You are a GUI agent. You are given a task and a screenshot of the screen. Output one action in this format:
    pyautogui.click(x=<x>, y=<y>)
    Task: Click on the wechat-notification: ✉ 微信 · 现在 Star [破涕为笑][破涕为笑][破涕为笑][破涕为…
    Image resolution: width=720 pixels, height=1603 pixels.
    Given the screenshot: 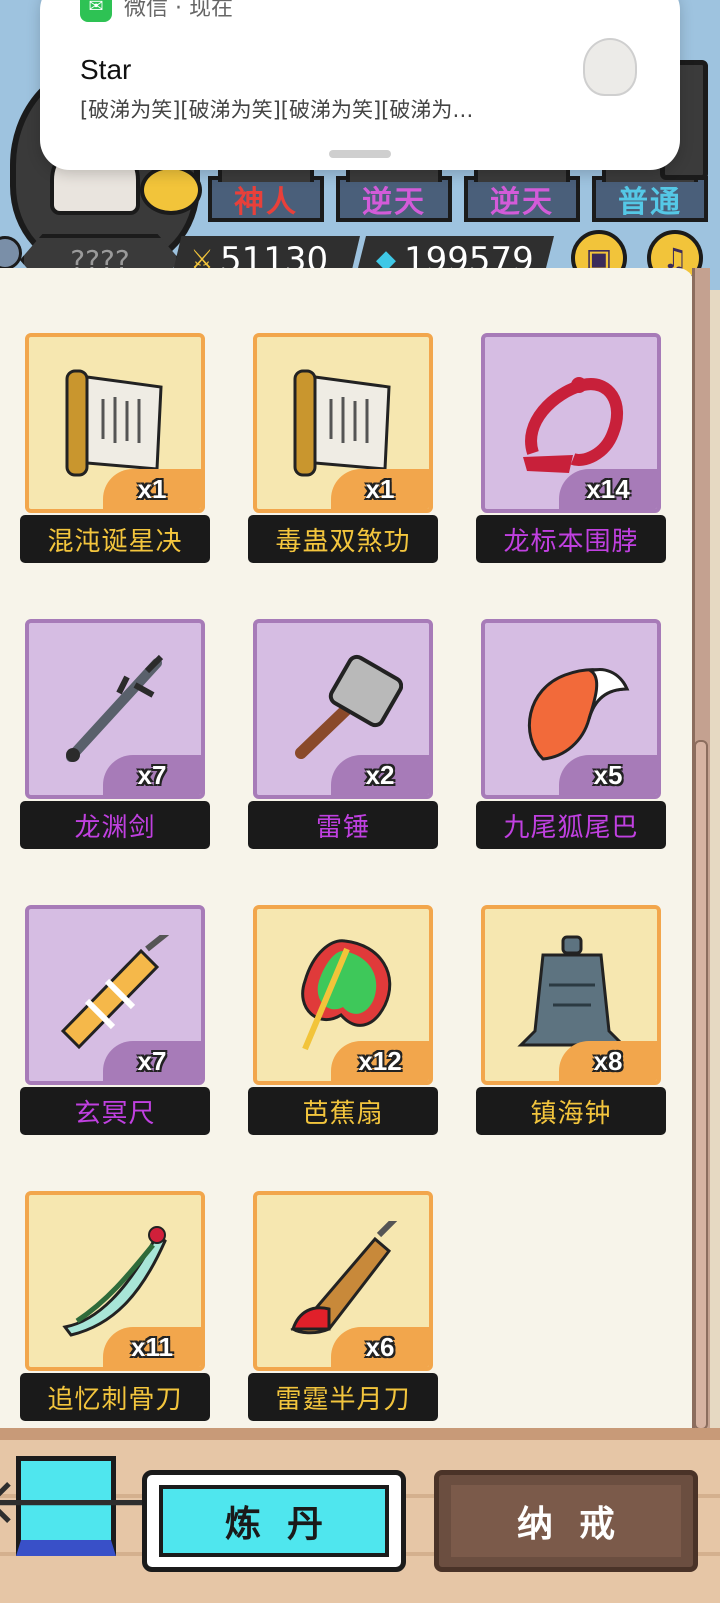 What is the action you would take?
    pyautogui.click(x=360, y=85)
    